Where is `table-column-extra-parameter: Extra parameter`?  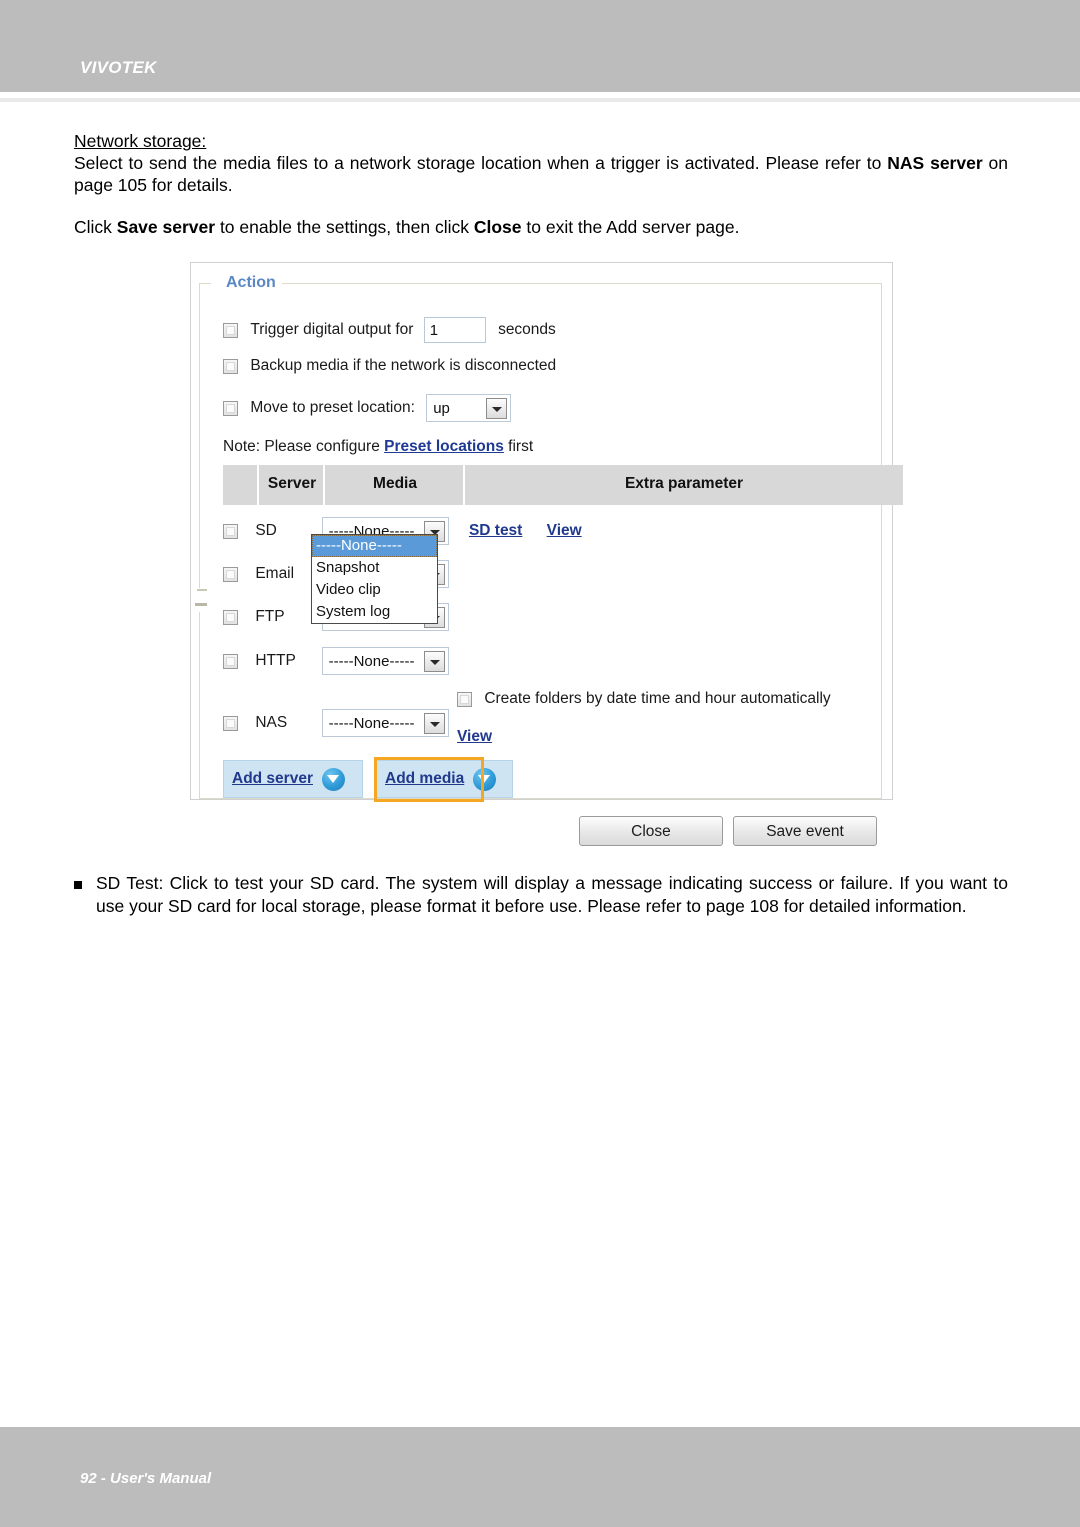 table-column-extra-parameter: Extra parameter is located at coordinates (684, 483).